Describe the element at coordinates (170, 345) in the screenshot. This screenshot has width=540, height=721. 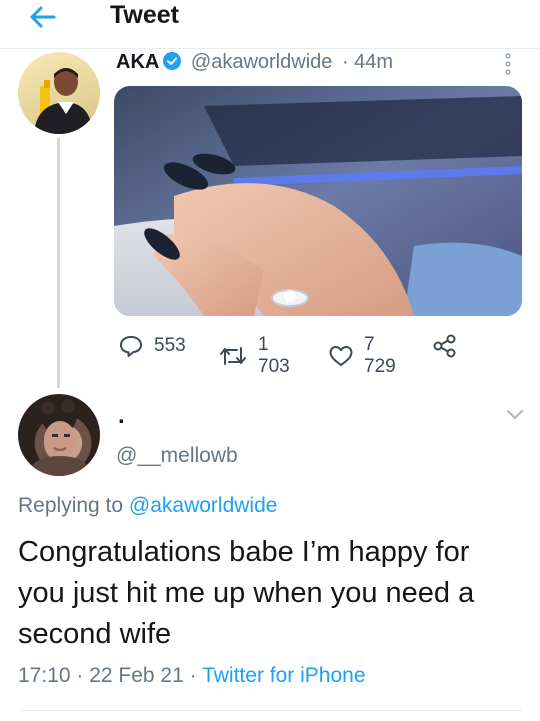
I see `reply-count: 553` at that location.